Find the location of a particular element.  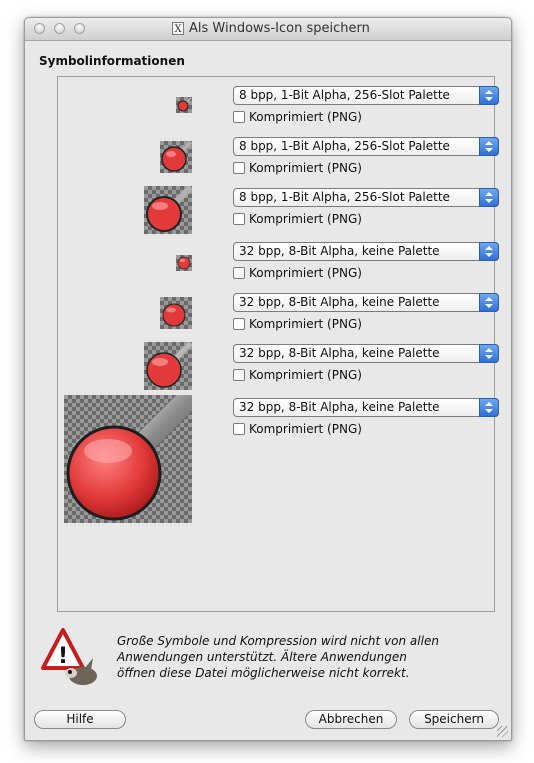

save-button: Speichern is located at coordinates (454, 719).